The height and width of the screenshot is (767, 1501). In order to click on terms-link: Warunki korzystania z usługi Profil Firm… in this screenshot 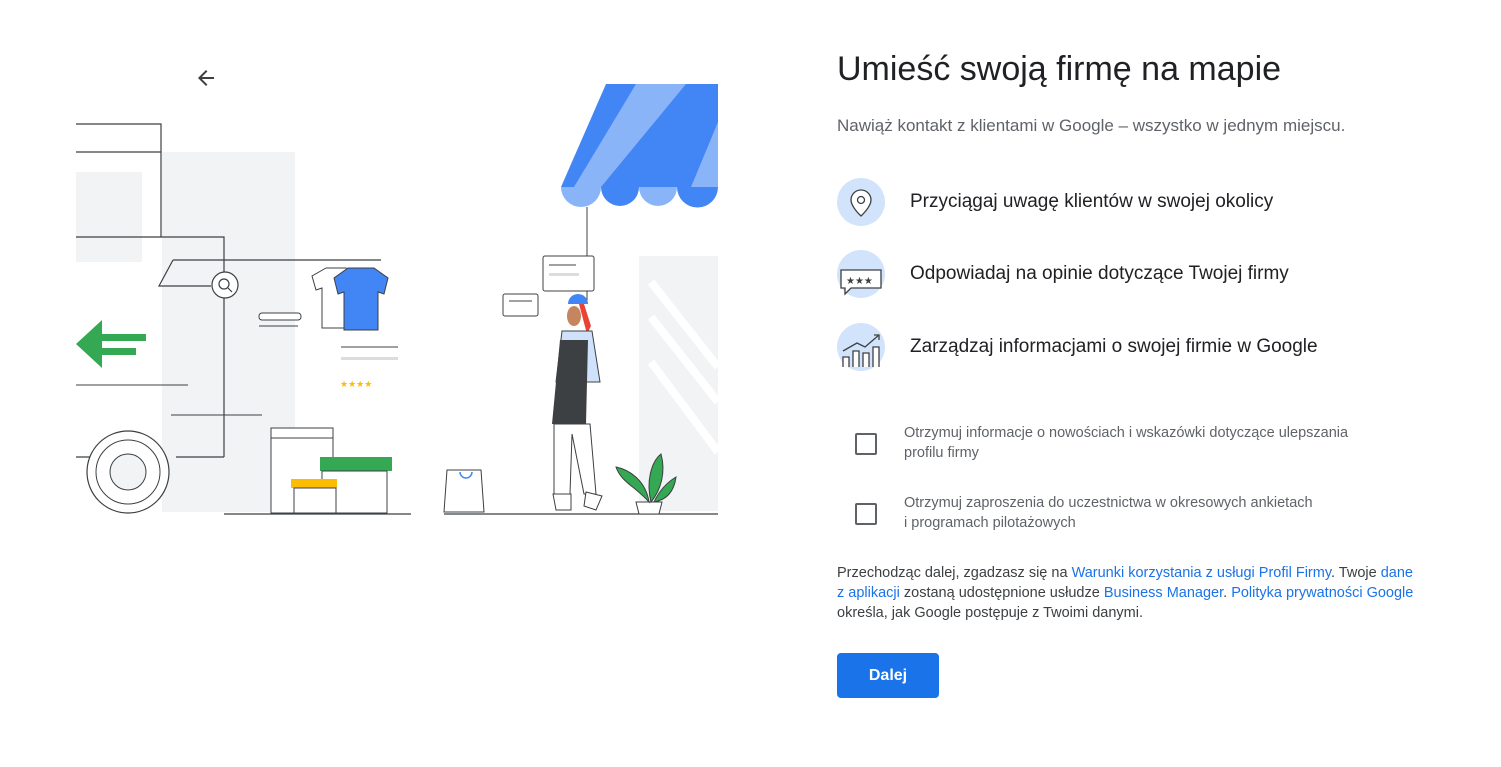, I will do `click(1201, 573)`.